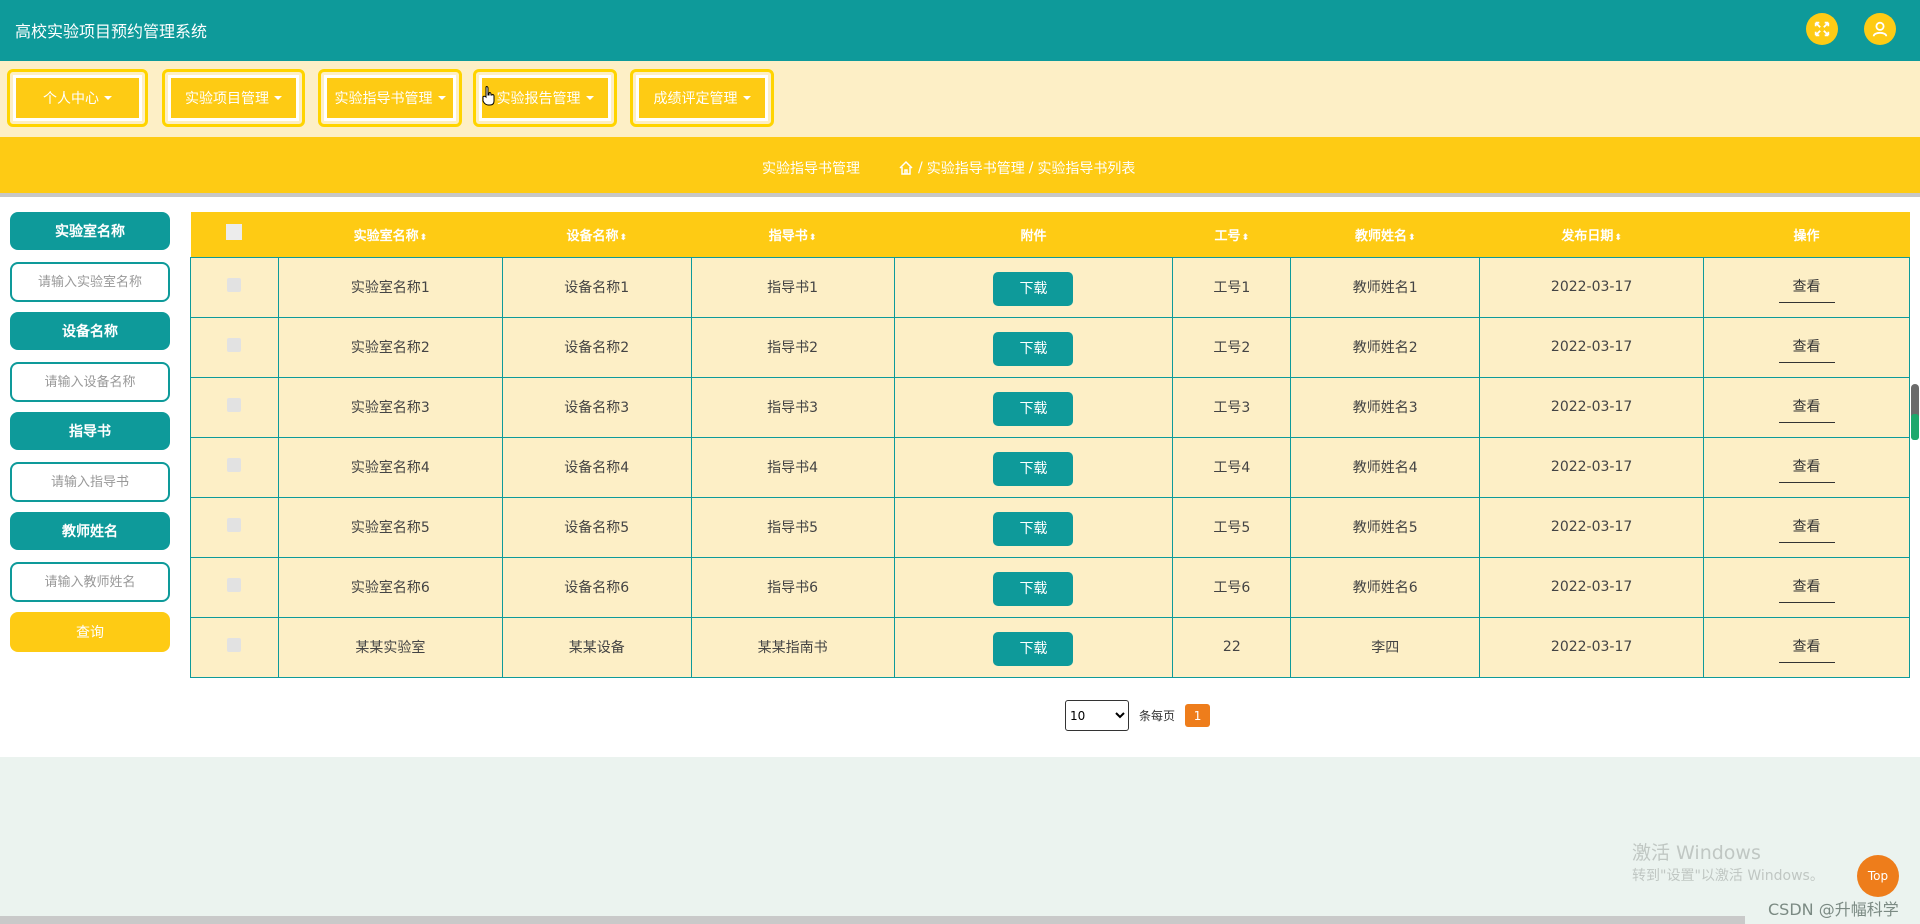 The image size is (1920, 924). I want to click on lab-cell: 实验室名称5, so click(390, 527).